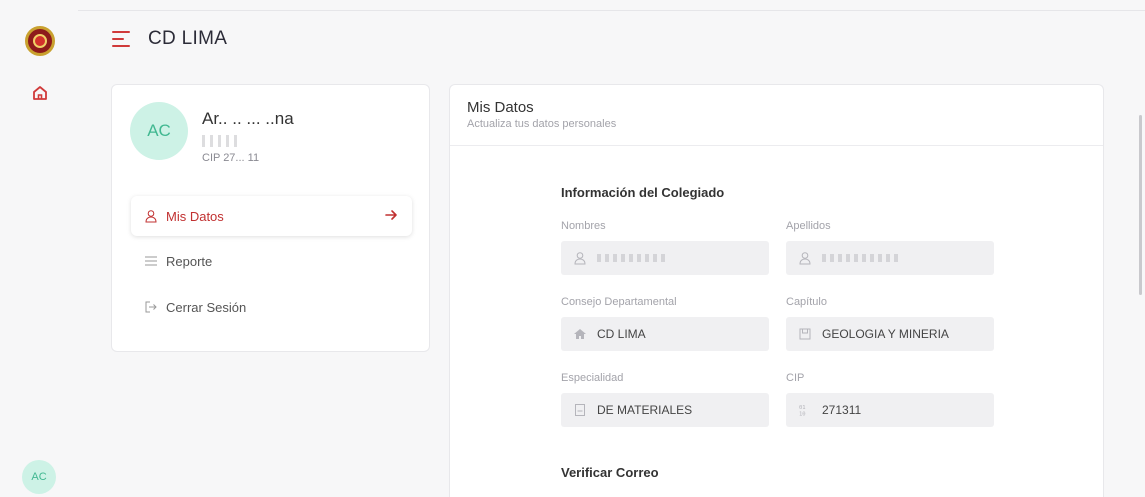 This screenshot has height=497, width=1145. I want to click on label-capitulo: Capítulo, so click(806, 302).